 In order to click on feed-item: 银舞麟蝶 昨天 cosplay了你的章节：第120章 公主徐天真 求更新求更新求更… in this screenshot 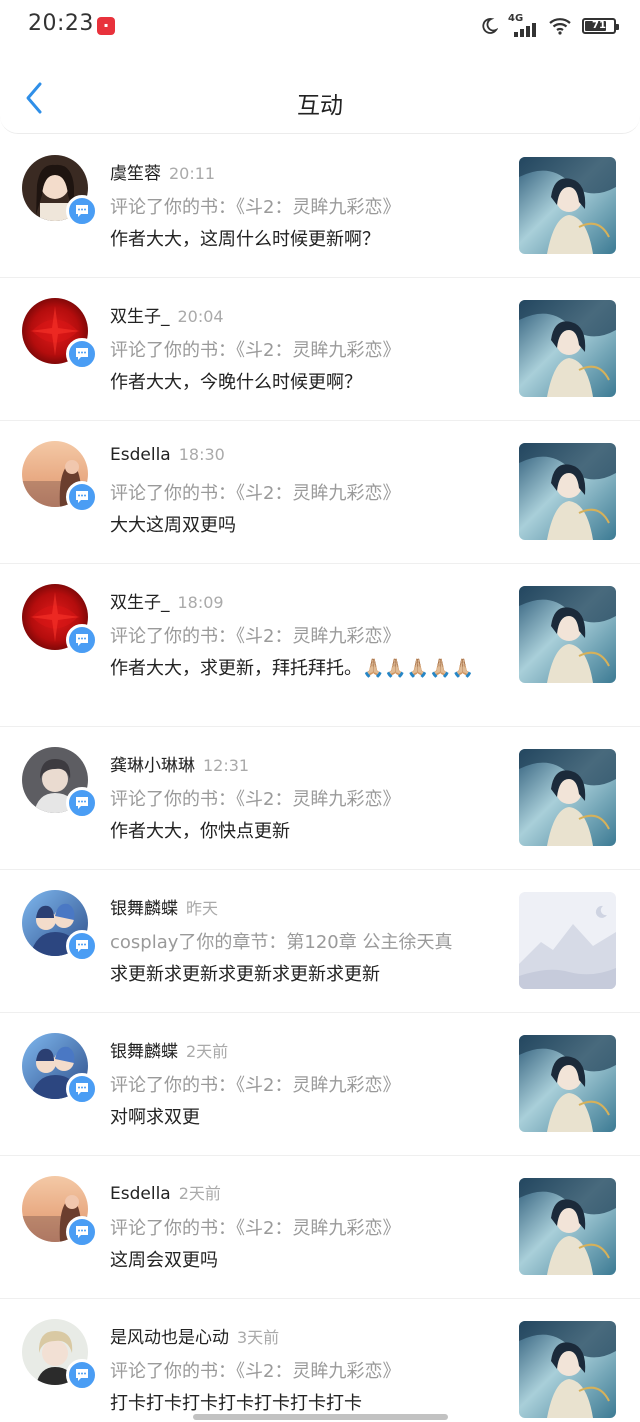, I will do `click(320, 941)`.